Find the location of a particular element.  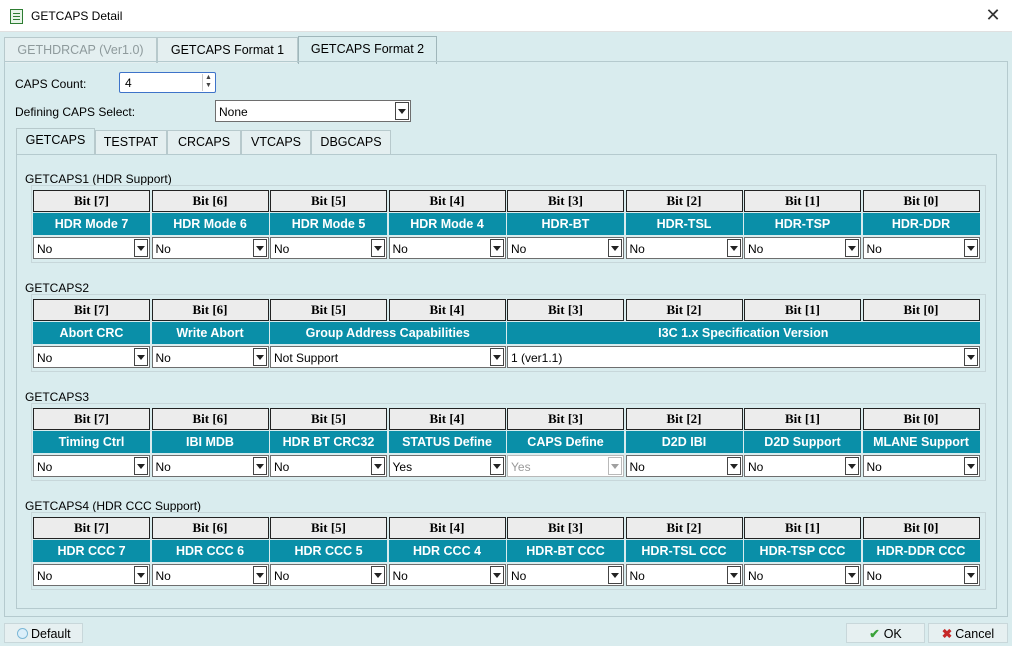

field-name-header: I3C 1.x Specification Version is located at coordinates (743, 333).